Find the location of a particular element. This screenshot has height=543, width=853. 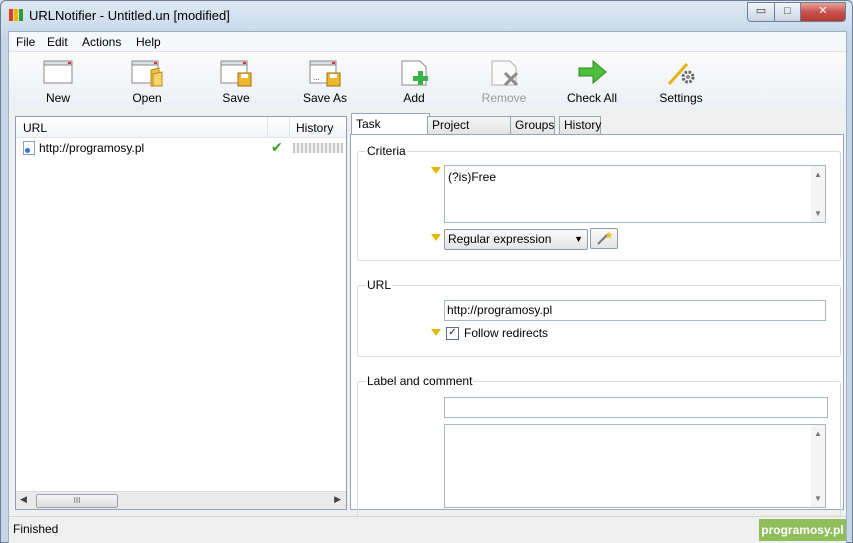

wizard-button is located at coordinates (604, 238).